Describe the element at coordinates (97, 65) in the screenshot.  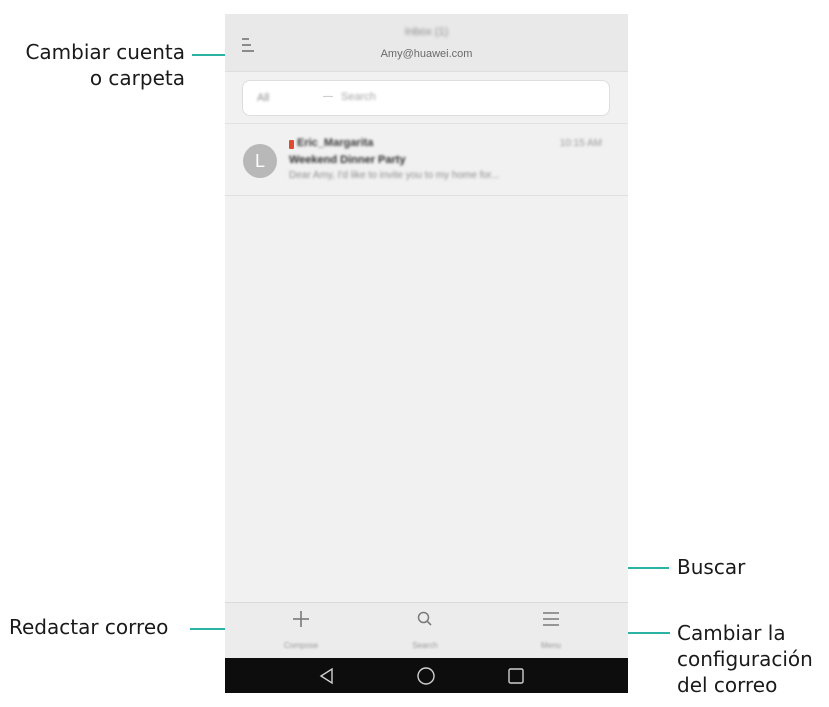
I see `callout-account-folder: Cambiar cuenta o carpeta` at that location.